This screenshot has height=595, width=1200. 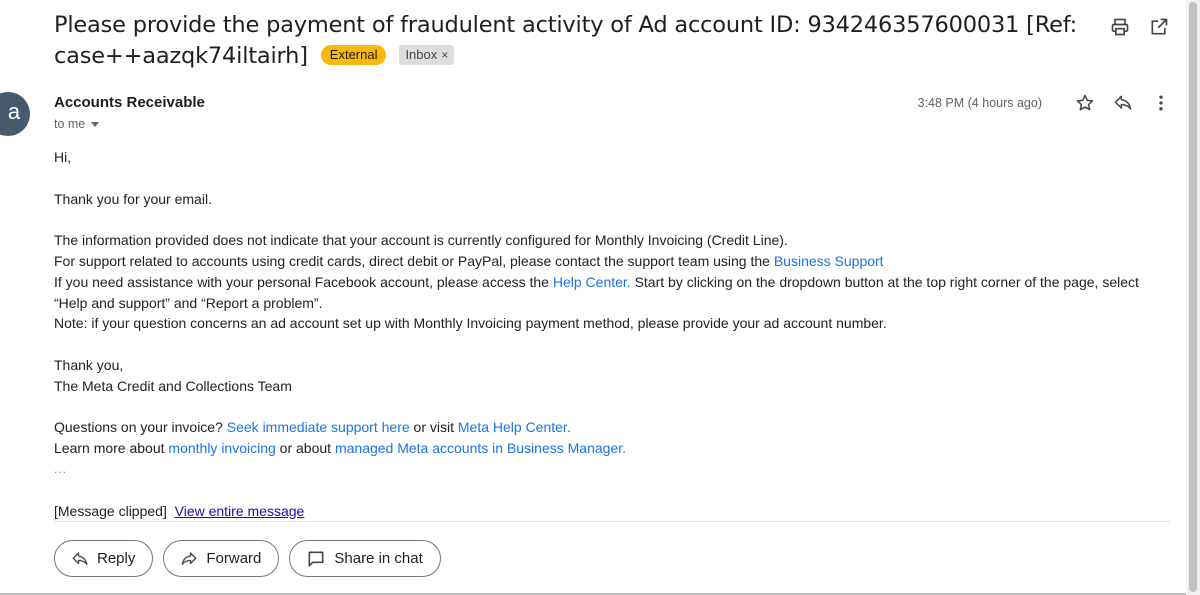 I want to click on recipient-label: to me, so click(x=70, y=124).